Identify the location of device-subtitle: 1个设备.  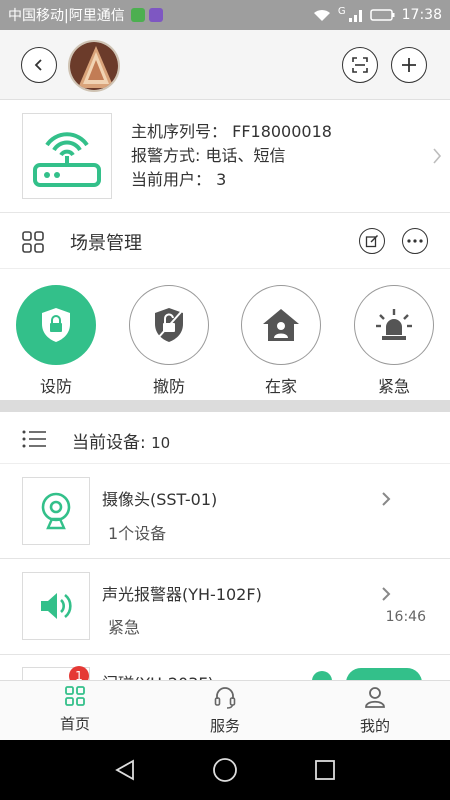
(137, 533).